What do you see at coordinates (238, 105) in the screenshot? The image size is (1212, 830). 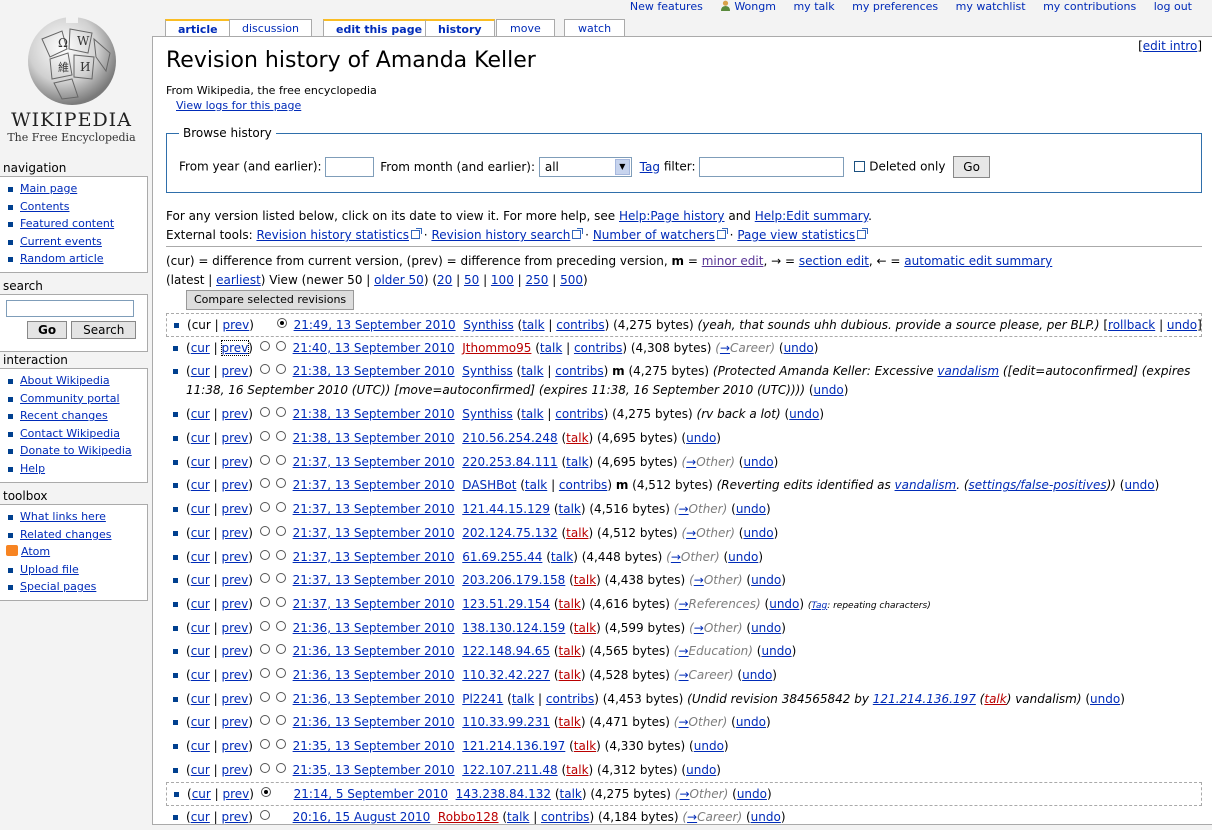 I see `view-logs-link: View logs for this page` at bounding box center [238, 105].